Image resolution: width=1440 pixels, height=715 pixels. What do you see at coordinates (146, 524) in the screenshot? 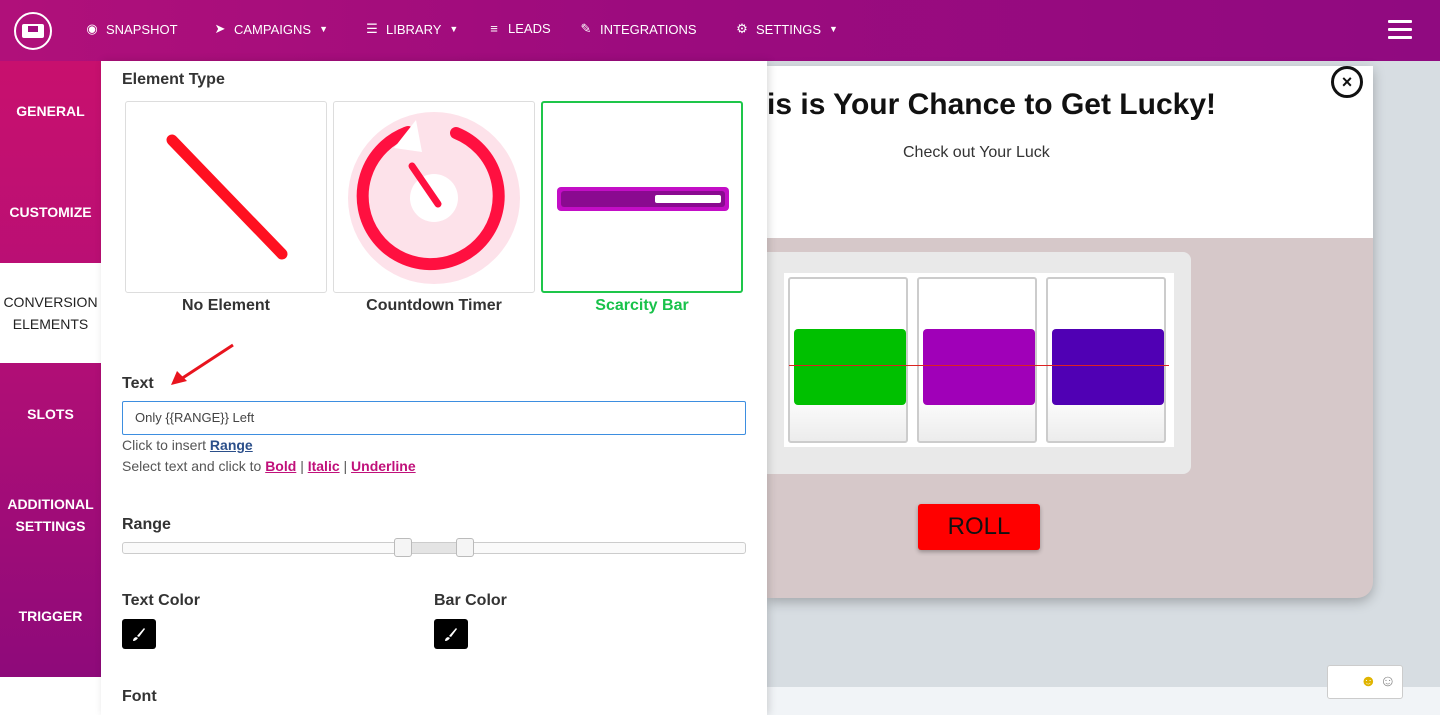
I see `range-label: Range` at bounding box center [146, 524].